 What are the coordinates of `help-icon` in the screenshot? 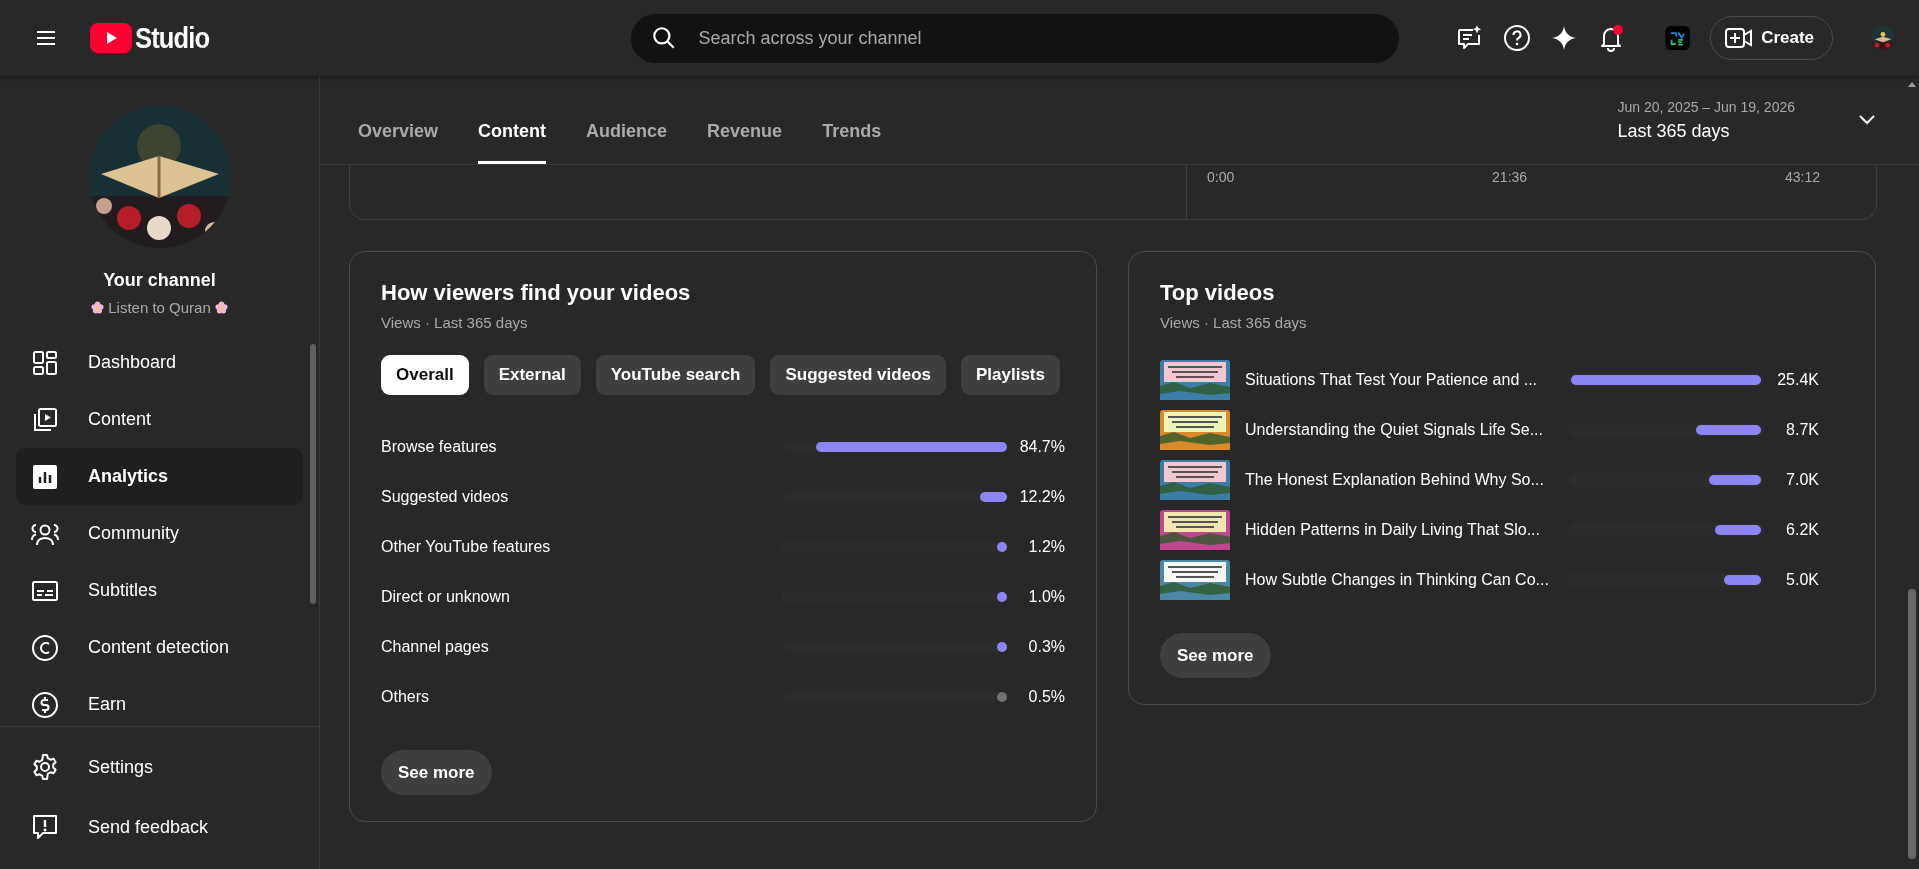 It's located at (1517, 38).